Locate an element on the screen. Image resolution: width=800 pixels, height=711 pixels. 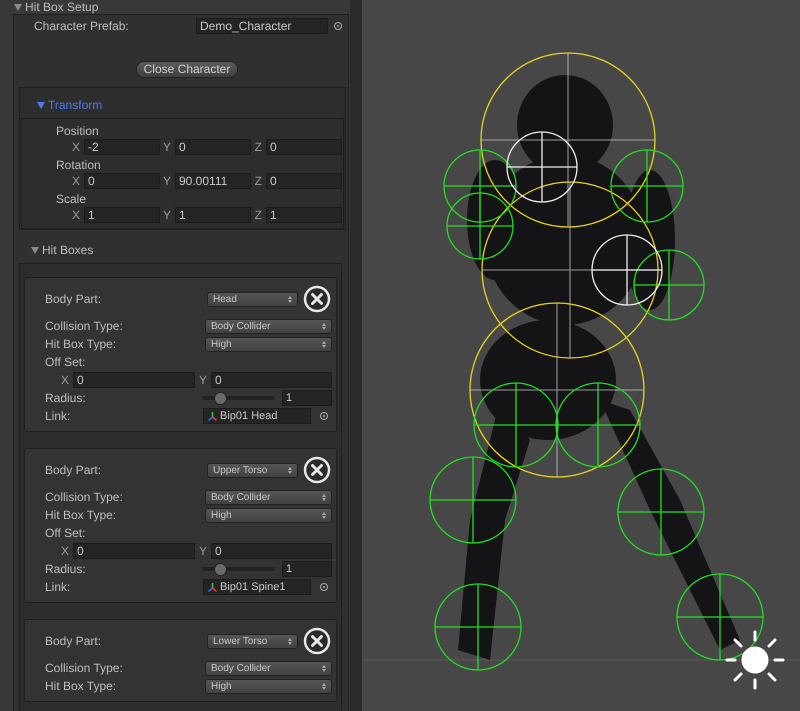
field-label: Character Prefab: is located at coordinates (82, 26).